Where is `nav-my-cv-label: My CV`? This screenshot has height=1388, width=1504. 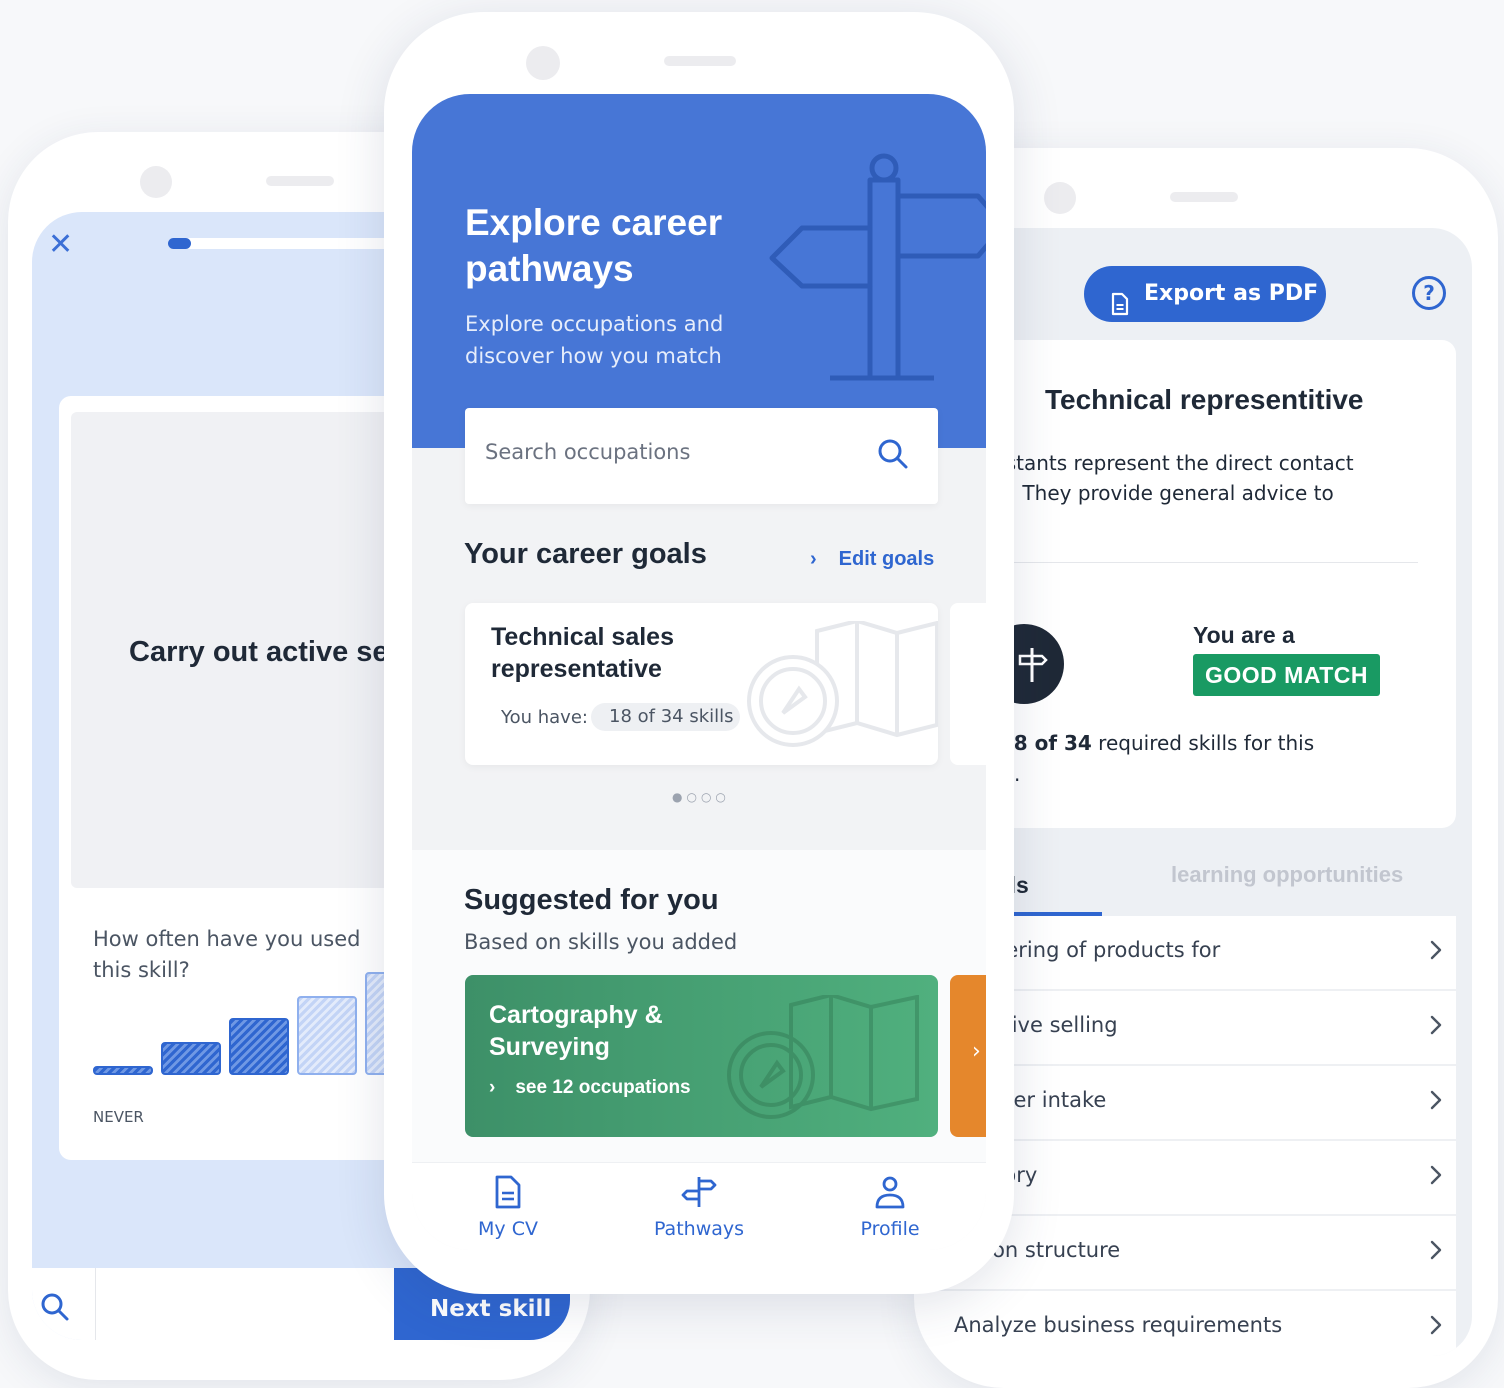 nav-my-cv-label: My CV is located at coordinates (508, 1229).